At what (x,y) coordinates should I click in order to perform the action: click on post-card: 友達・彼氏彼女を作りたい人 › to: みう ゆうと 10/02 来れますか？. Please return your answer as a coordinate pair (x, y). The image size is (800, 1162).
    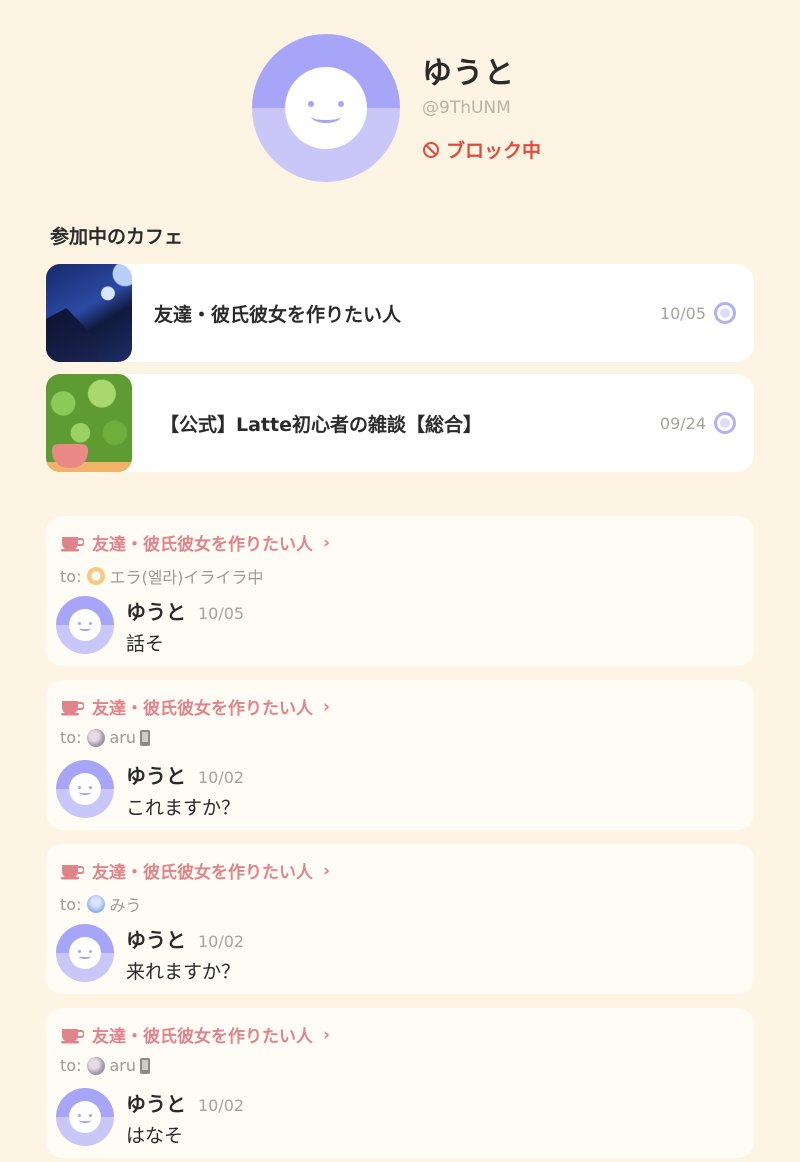
    Looking at the image, I should click on (400, 919).